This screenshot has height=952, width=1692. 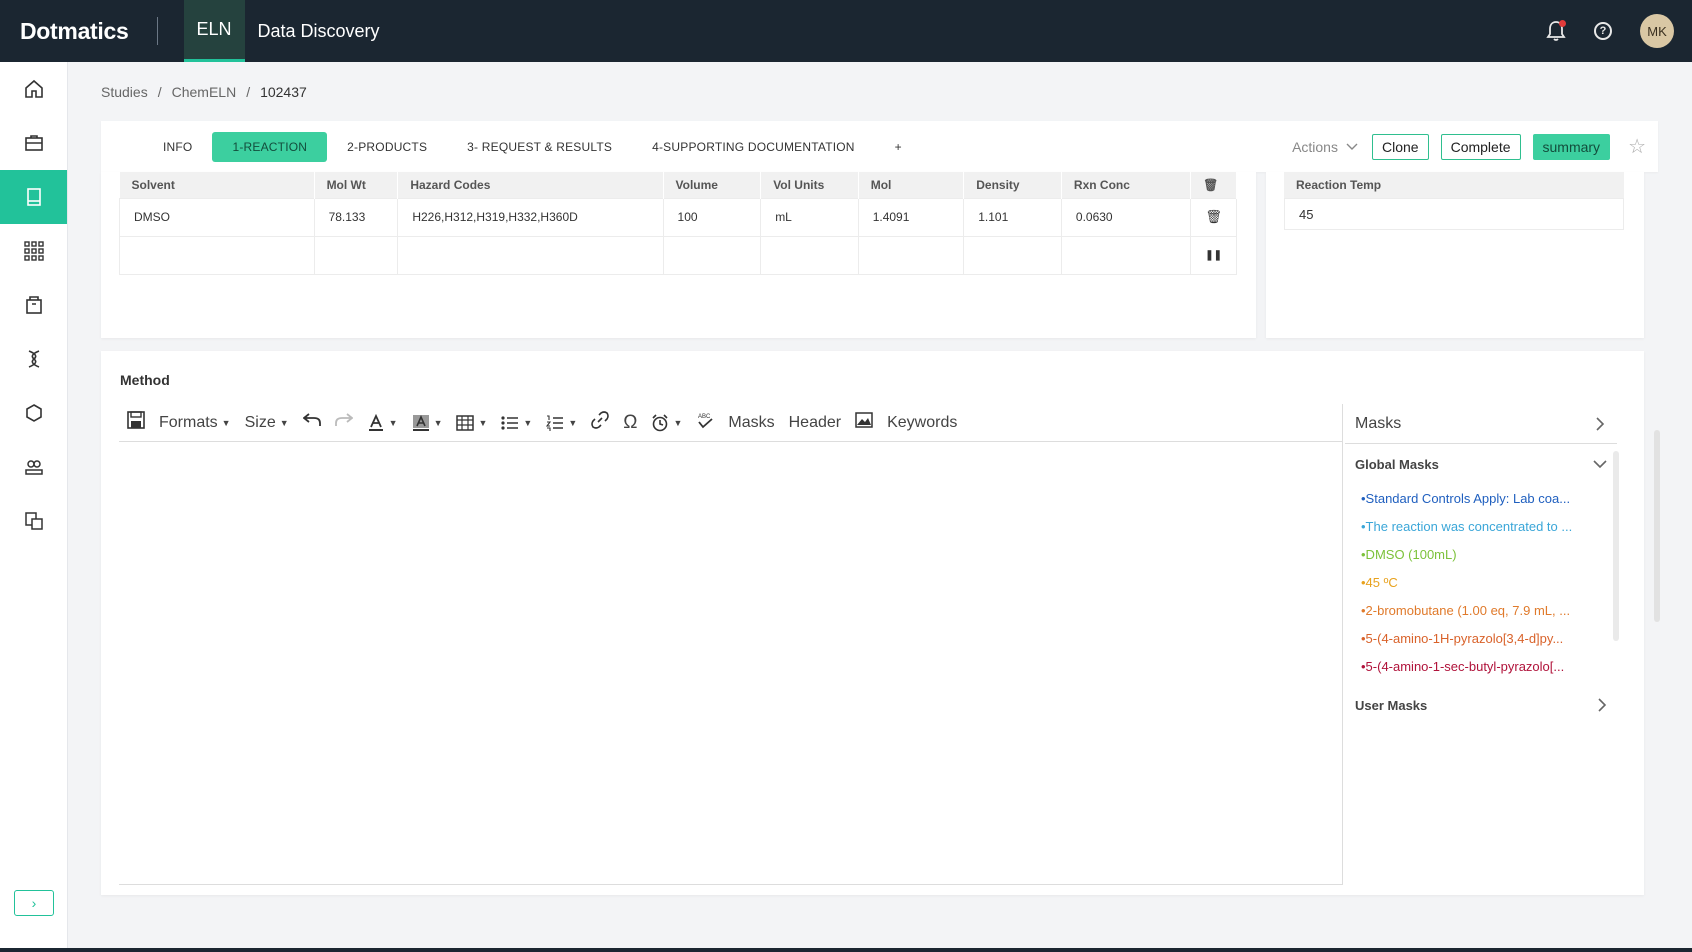 What do you see at coordinates (666, 422) in the screenshot?
I see `timestamp-button: ▼` at bounding box center [666, 422].